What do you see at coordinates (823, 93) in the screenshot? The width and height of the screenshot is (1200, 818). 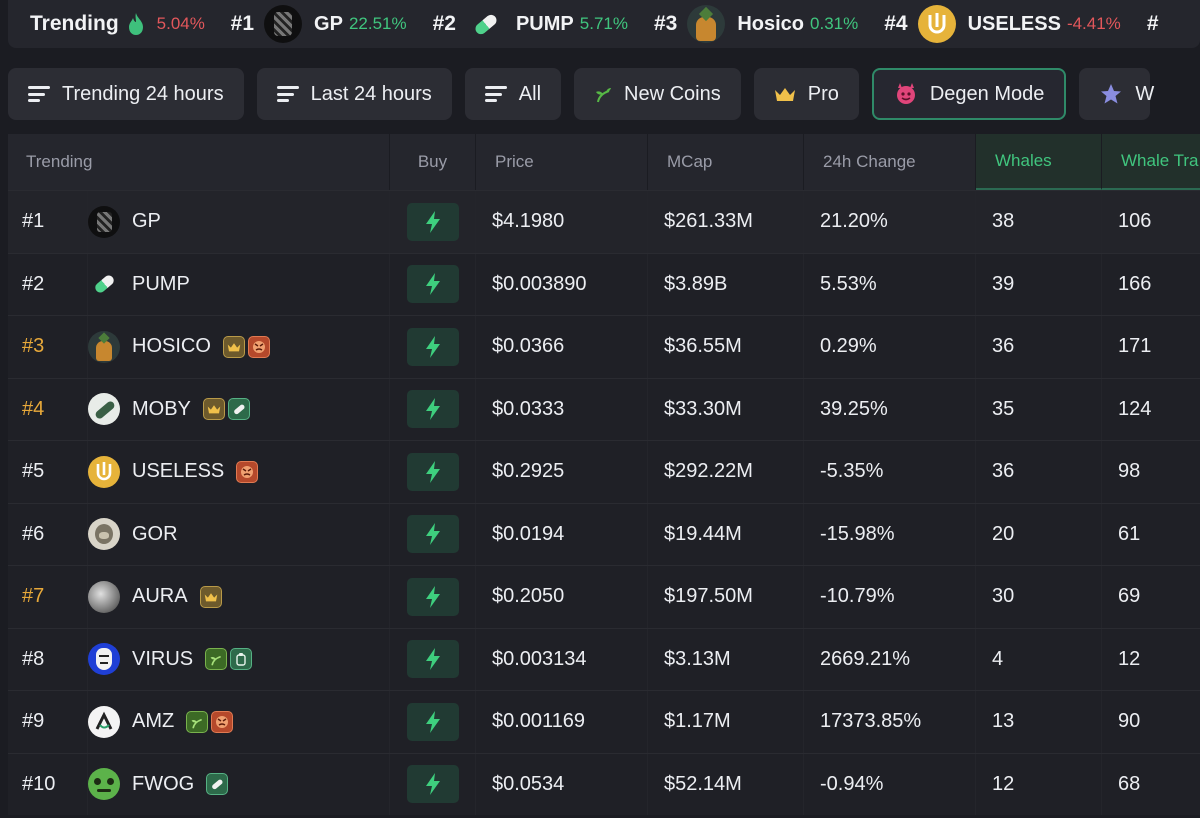 I see `filter-label: Pro` at bounding box center [823, 93].